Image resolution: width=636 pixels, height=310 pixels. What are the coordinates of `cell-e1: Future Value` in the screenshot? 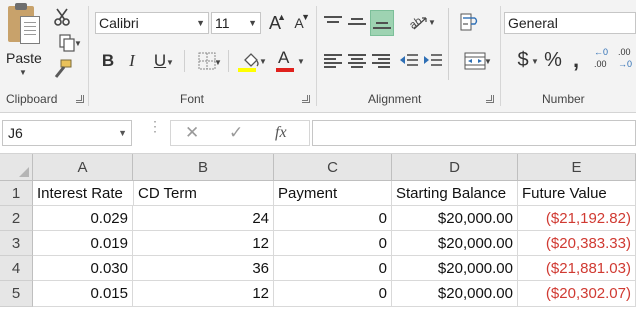 It's located at (577, 193).